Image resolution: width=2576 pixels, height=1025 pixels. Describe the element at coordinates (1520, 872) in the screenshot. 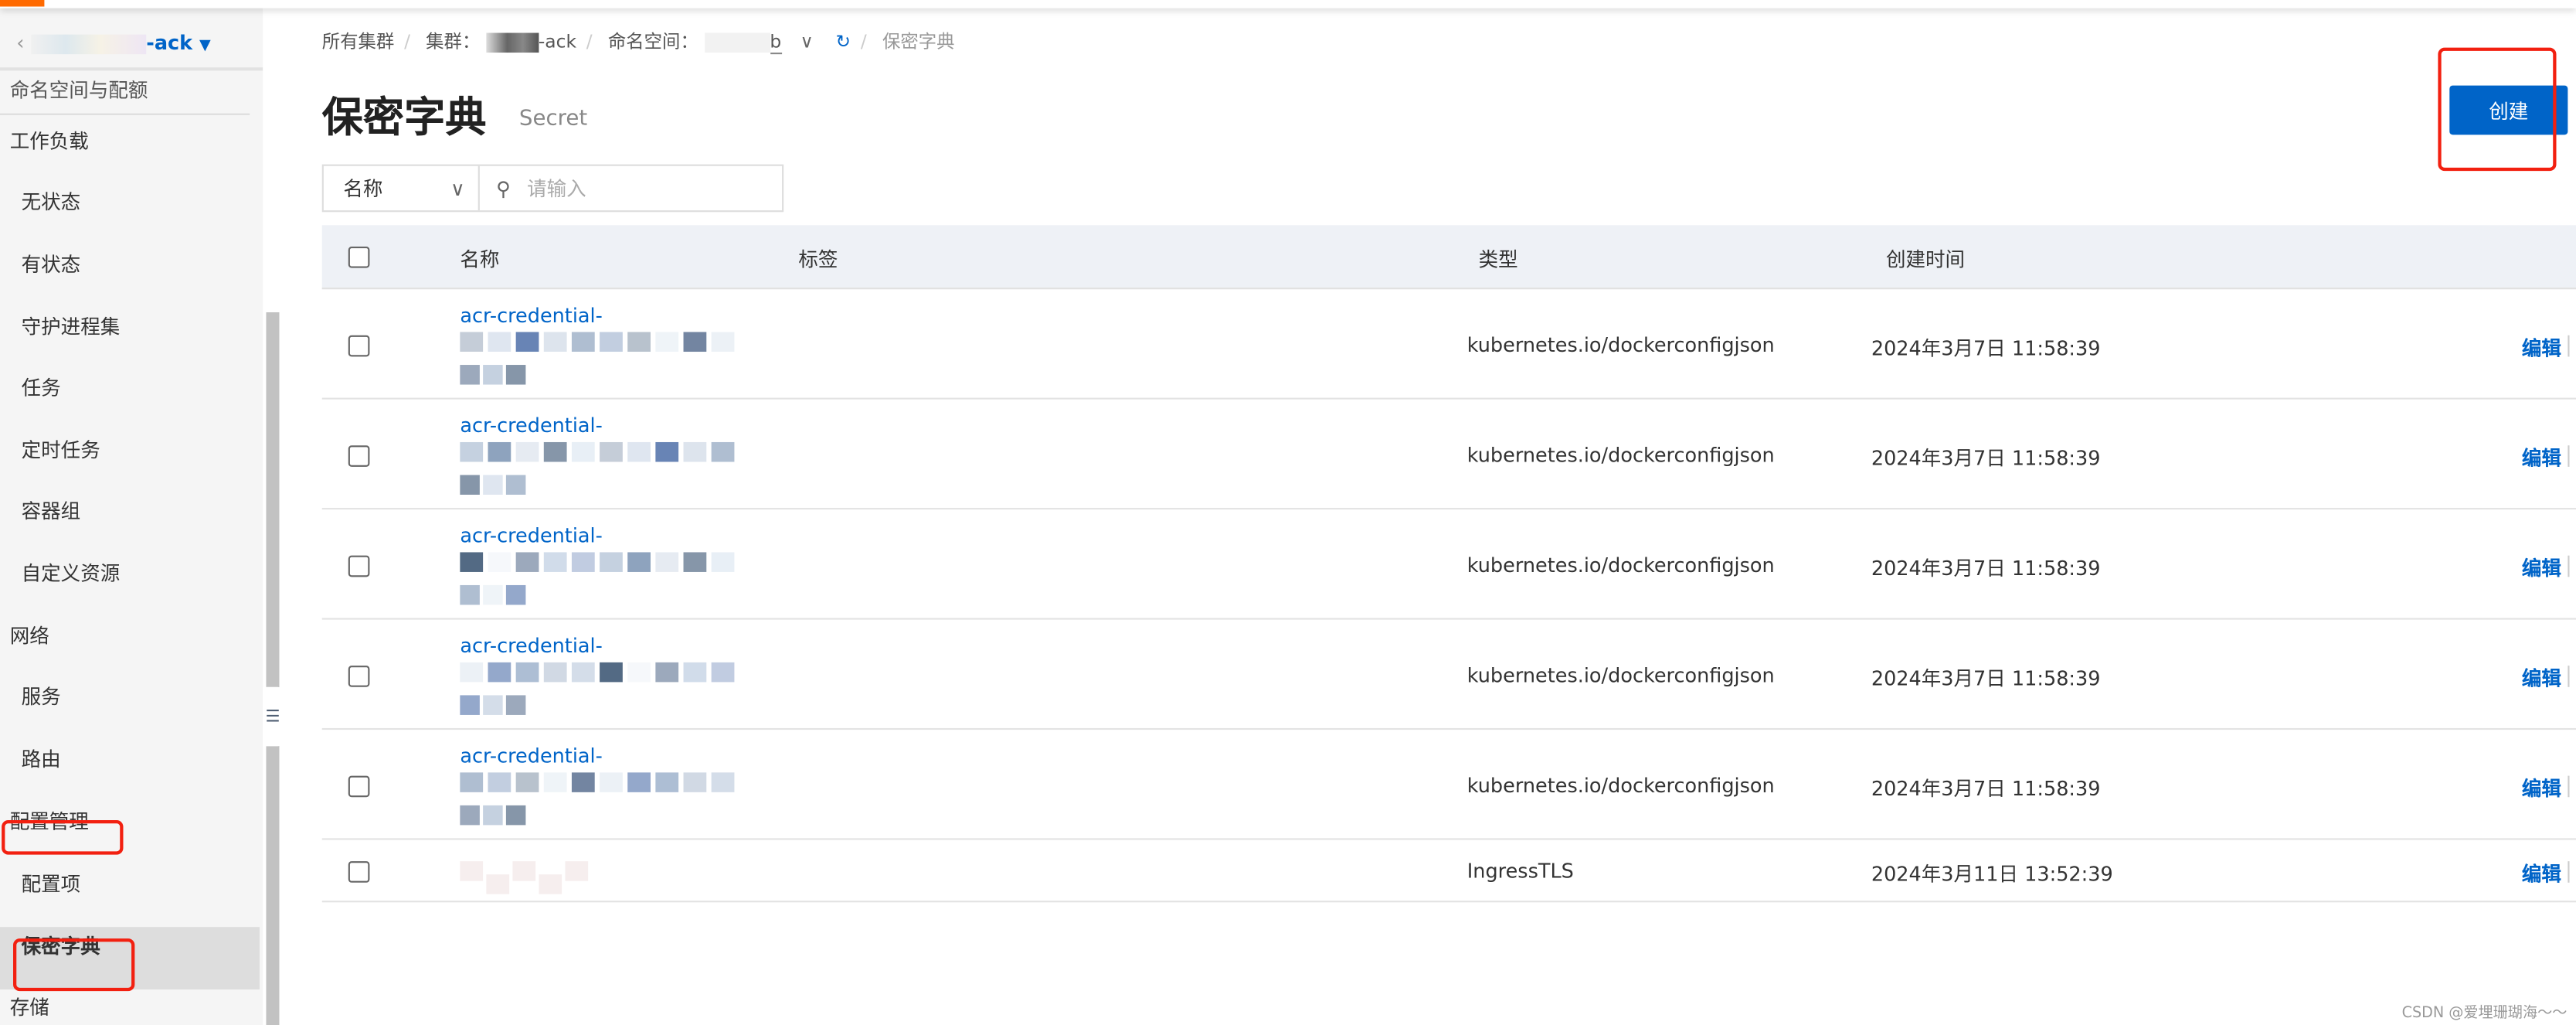

I see `secret-type: IngressTLS` at that location.